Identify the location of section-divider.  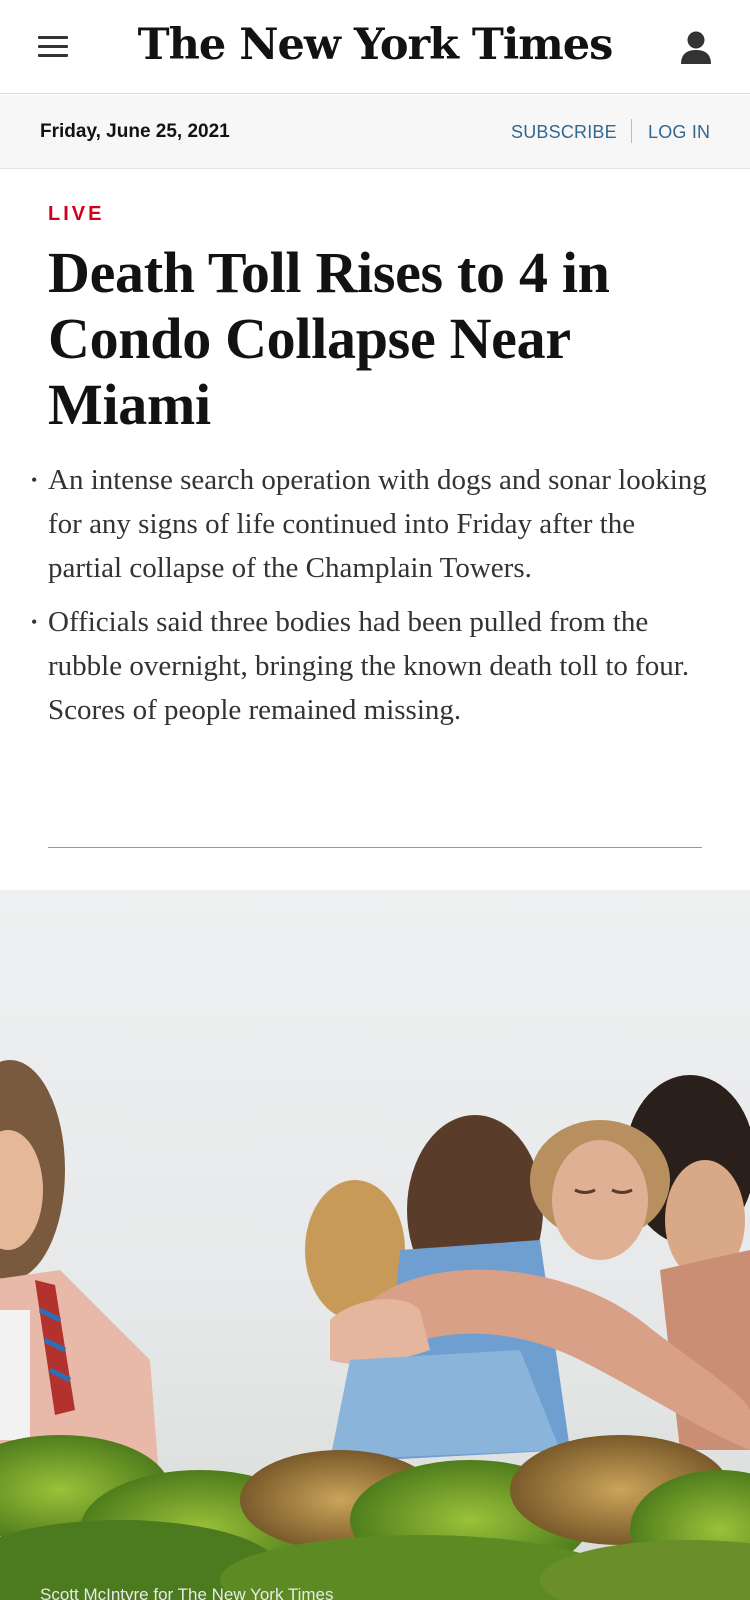
(375, 847).